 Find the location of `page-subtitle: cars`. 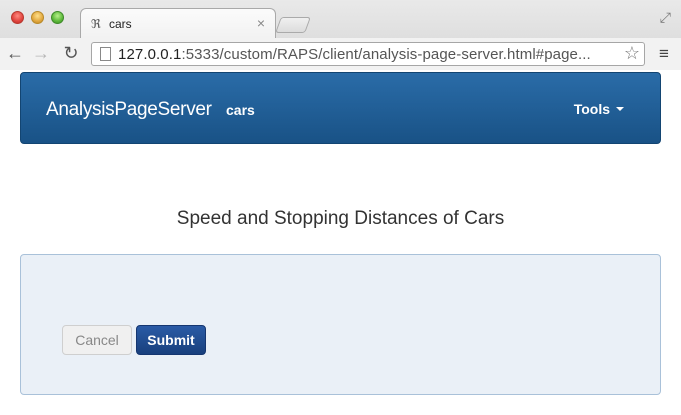

page-subtitle: cars is located at coordinates (240, 110).